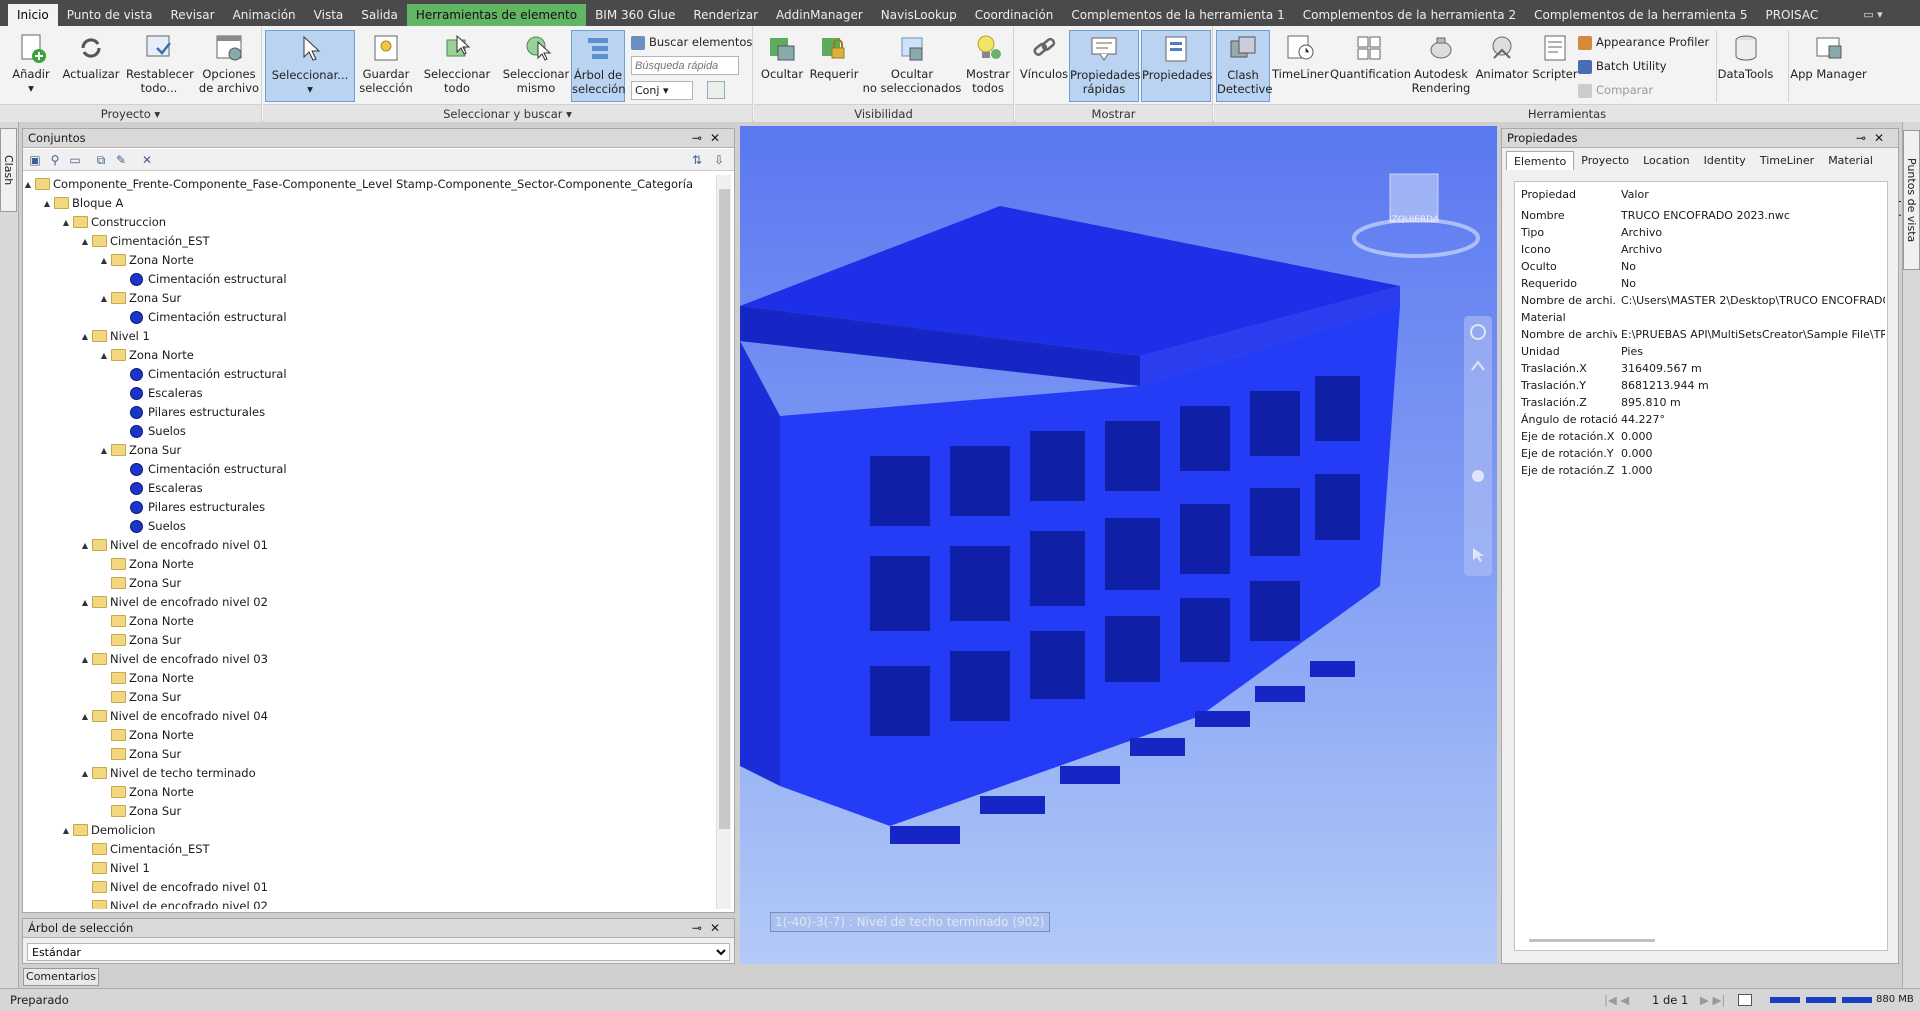 The image size is (1920, 1011). Describe the element at coordinates (1701, 368) in the screenshot. I see `property-row: Traslación.X 316409.567 m` at that location.